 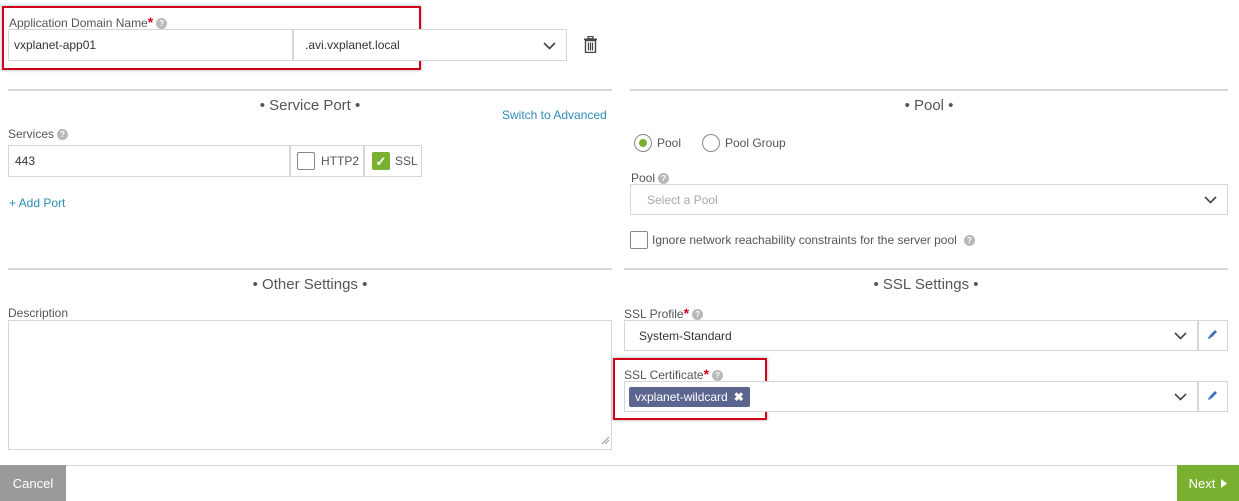 I want to click on services-label-row: Services?, so click(x=38, y=134).